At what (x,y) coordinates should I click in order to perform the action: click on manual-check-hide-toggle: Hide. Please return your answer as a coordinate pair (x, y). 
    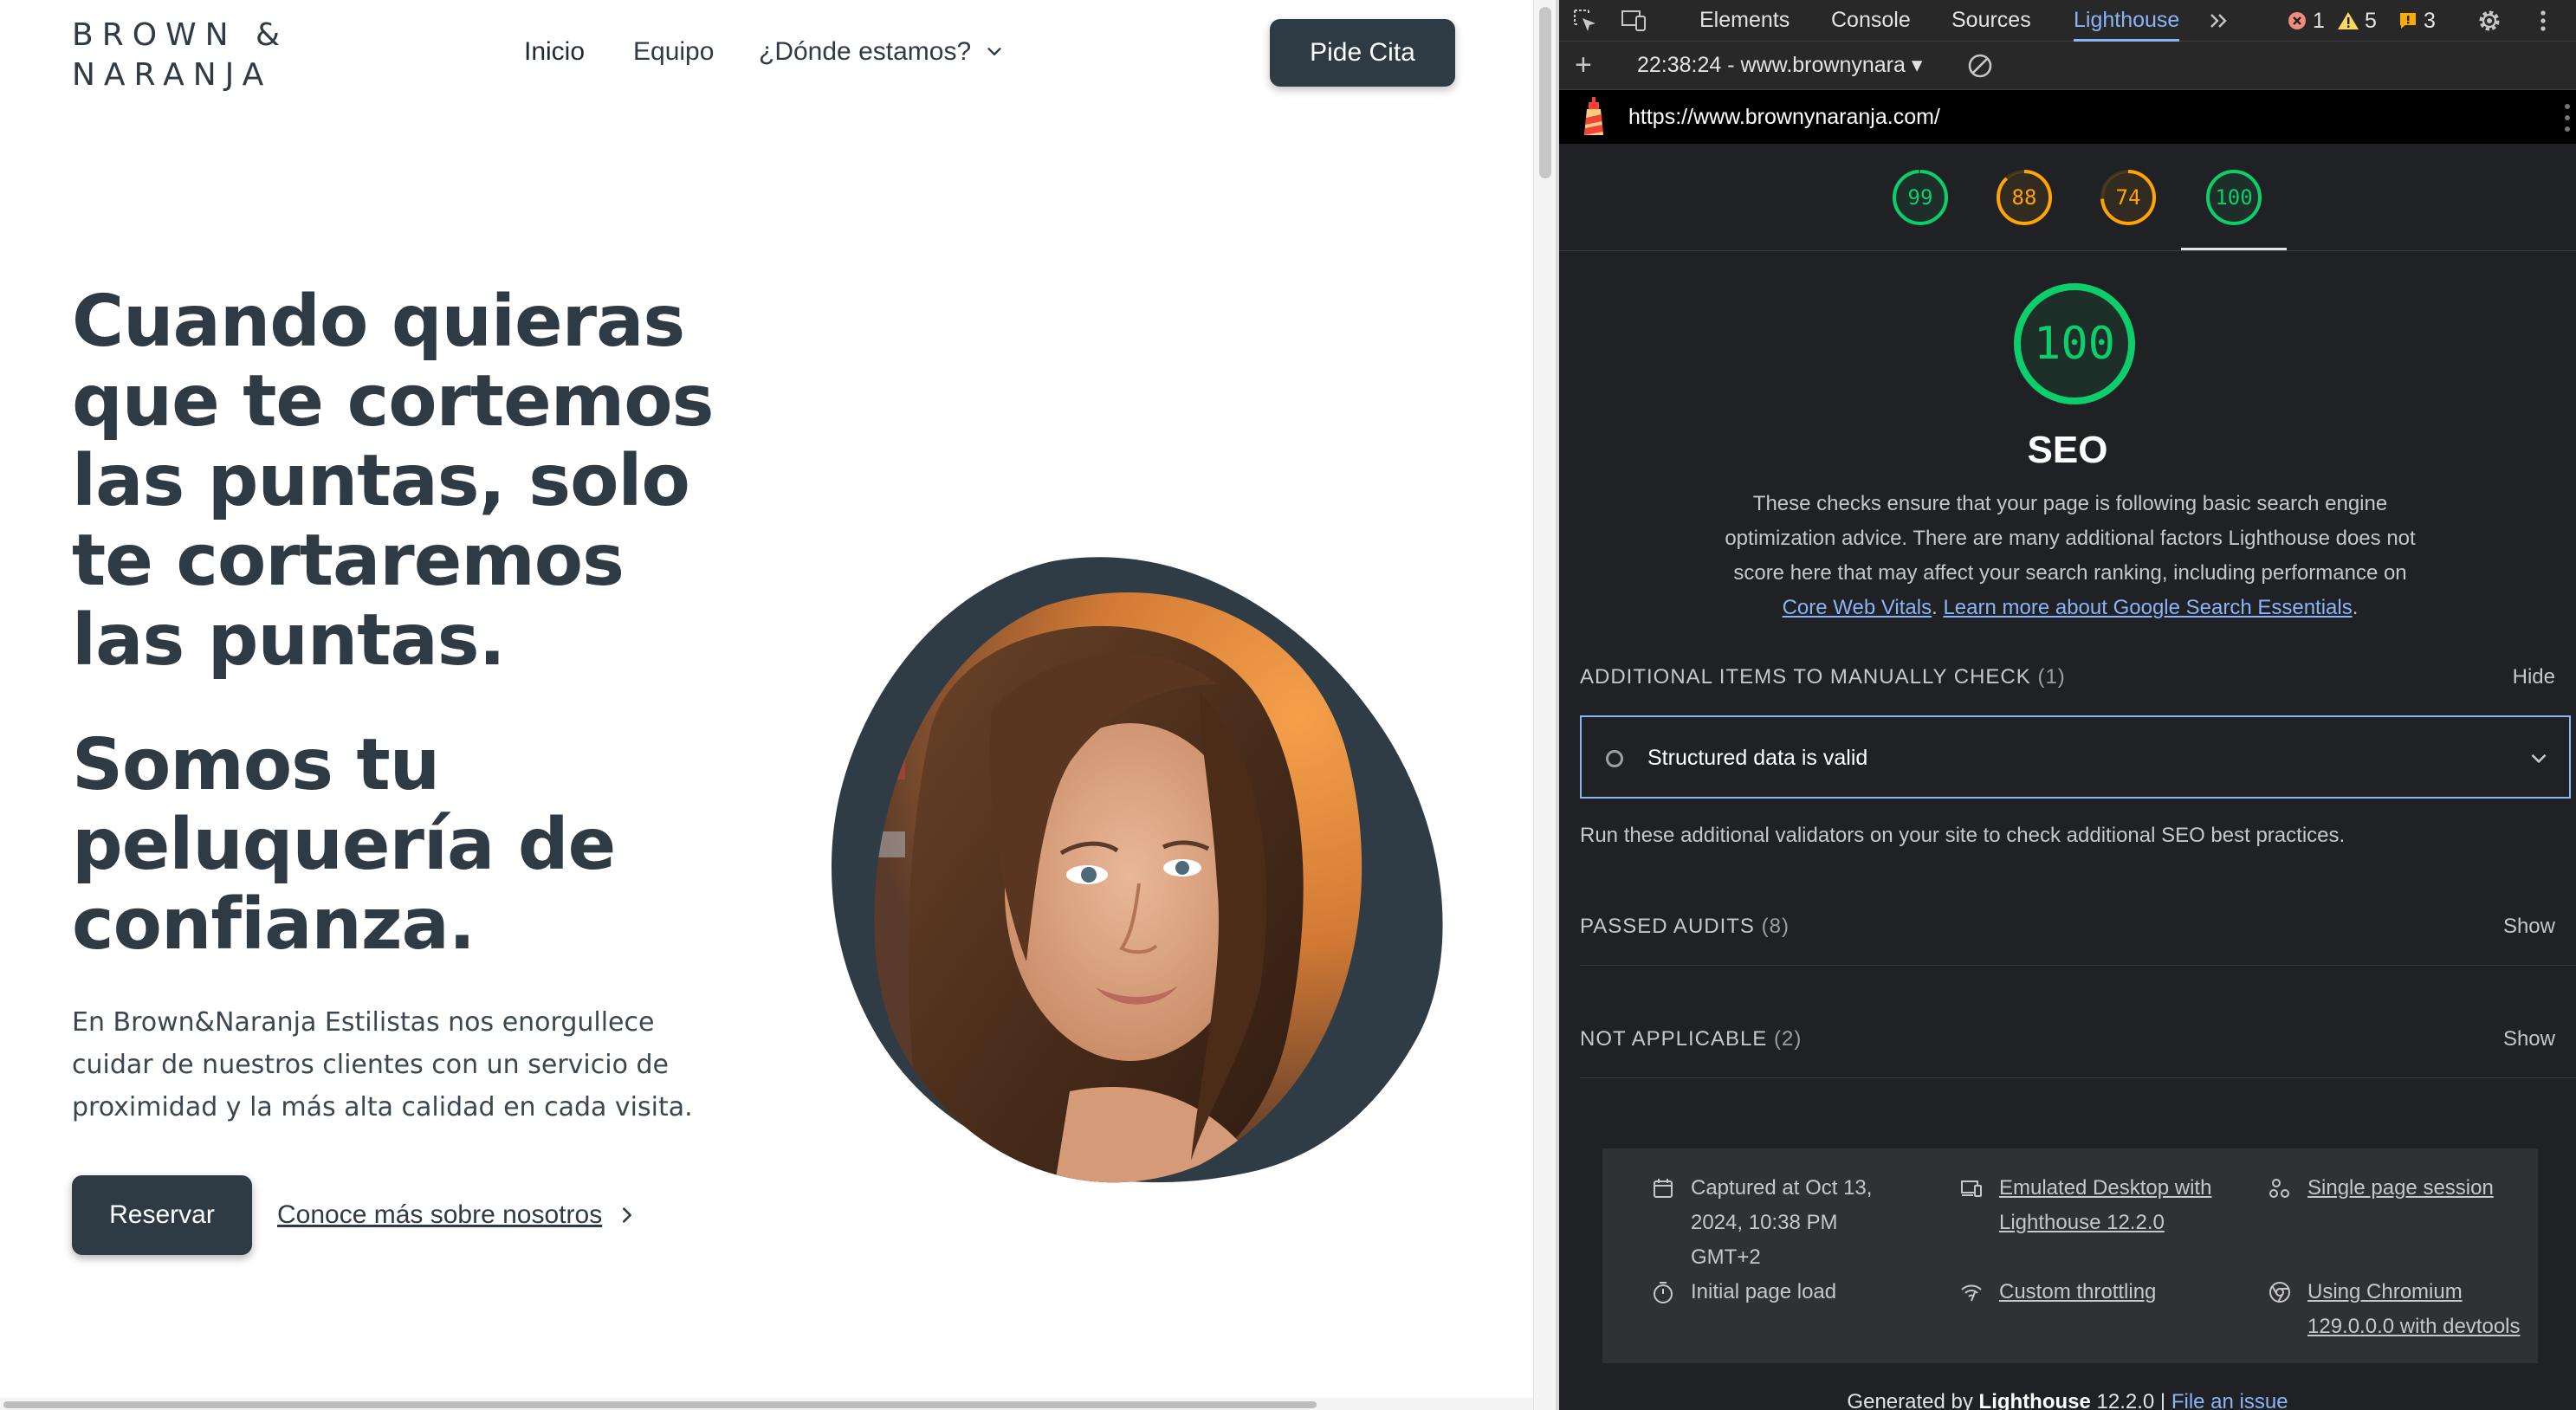
    Looking at the image, I should click on (2534, 677).